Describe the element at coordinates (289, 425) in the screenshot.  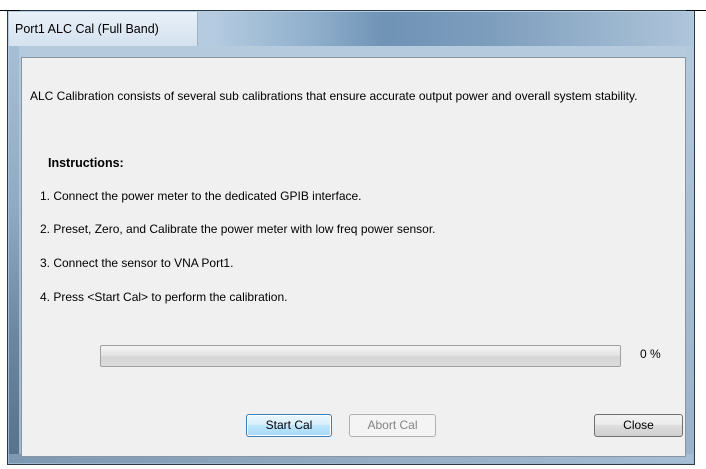
I see `start-cal-button: Start Cal` at that location.